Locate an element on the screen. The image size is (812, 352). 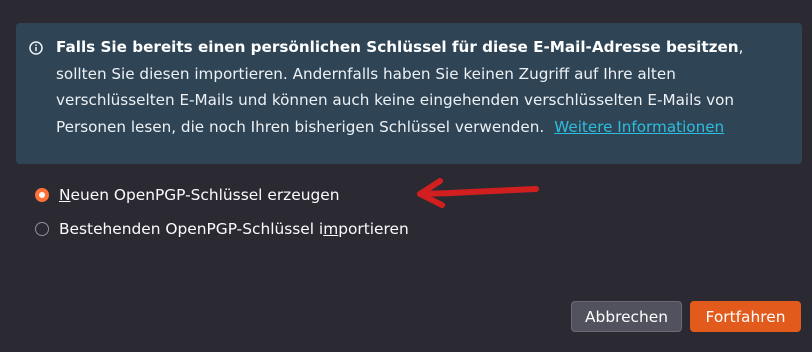
continue-button: Fortfahren is located at coordinates (745, 316).